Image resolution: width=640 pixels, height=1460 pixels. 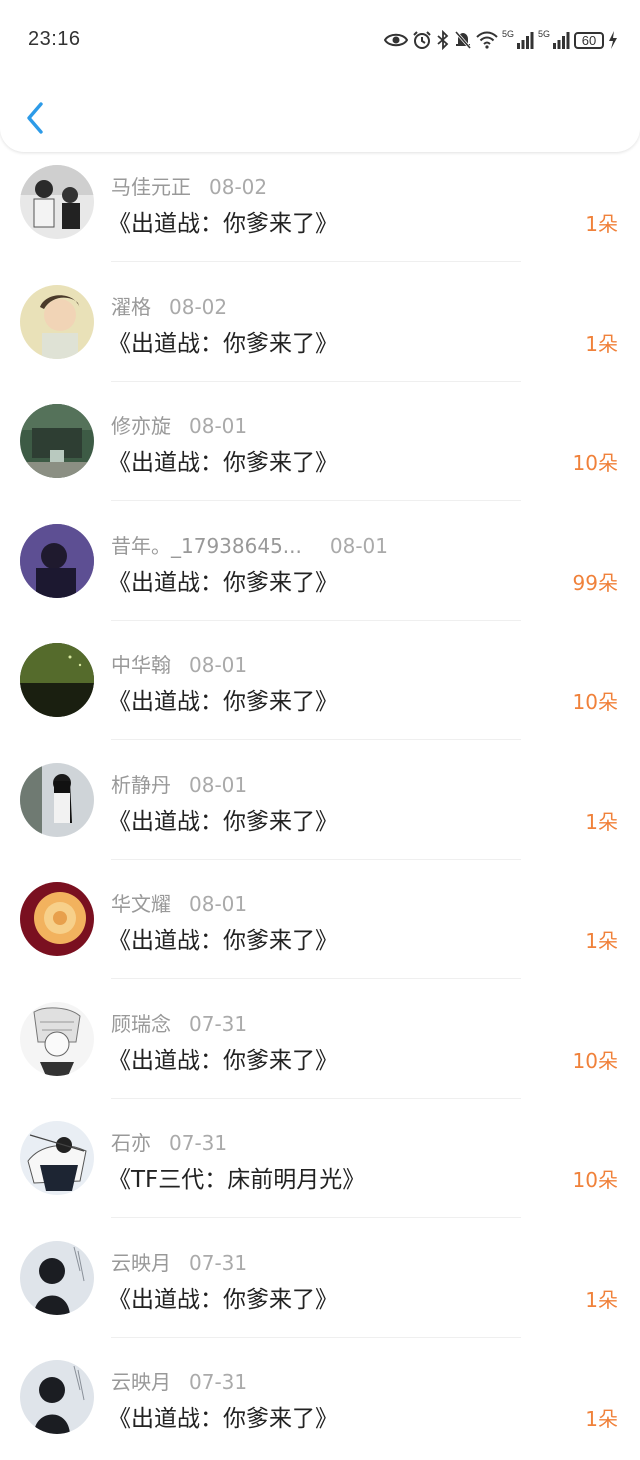 I want to click on record-meta: 昔年。_17938645... 08-01, so click(x=249, y=544).